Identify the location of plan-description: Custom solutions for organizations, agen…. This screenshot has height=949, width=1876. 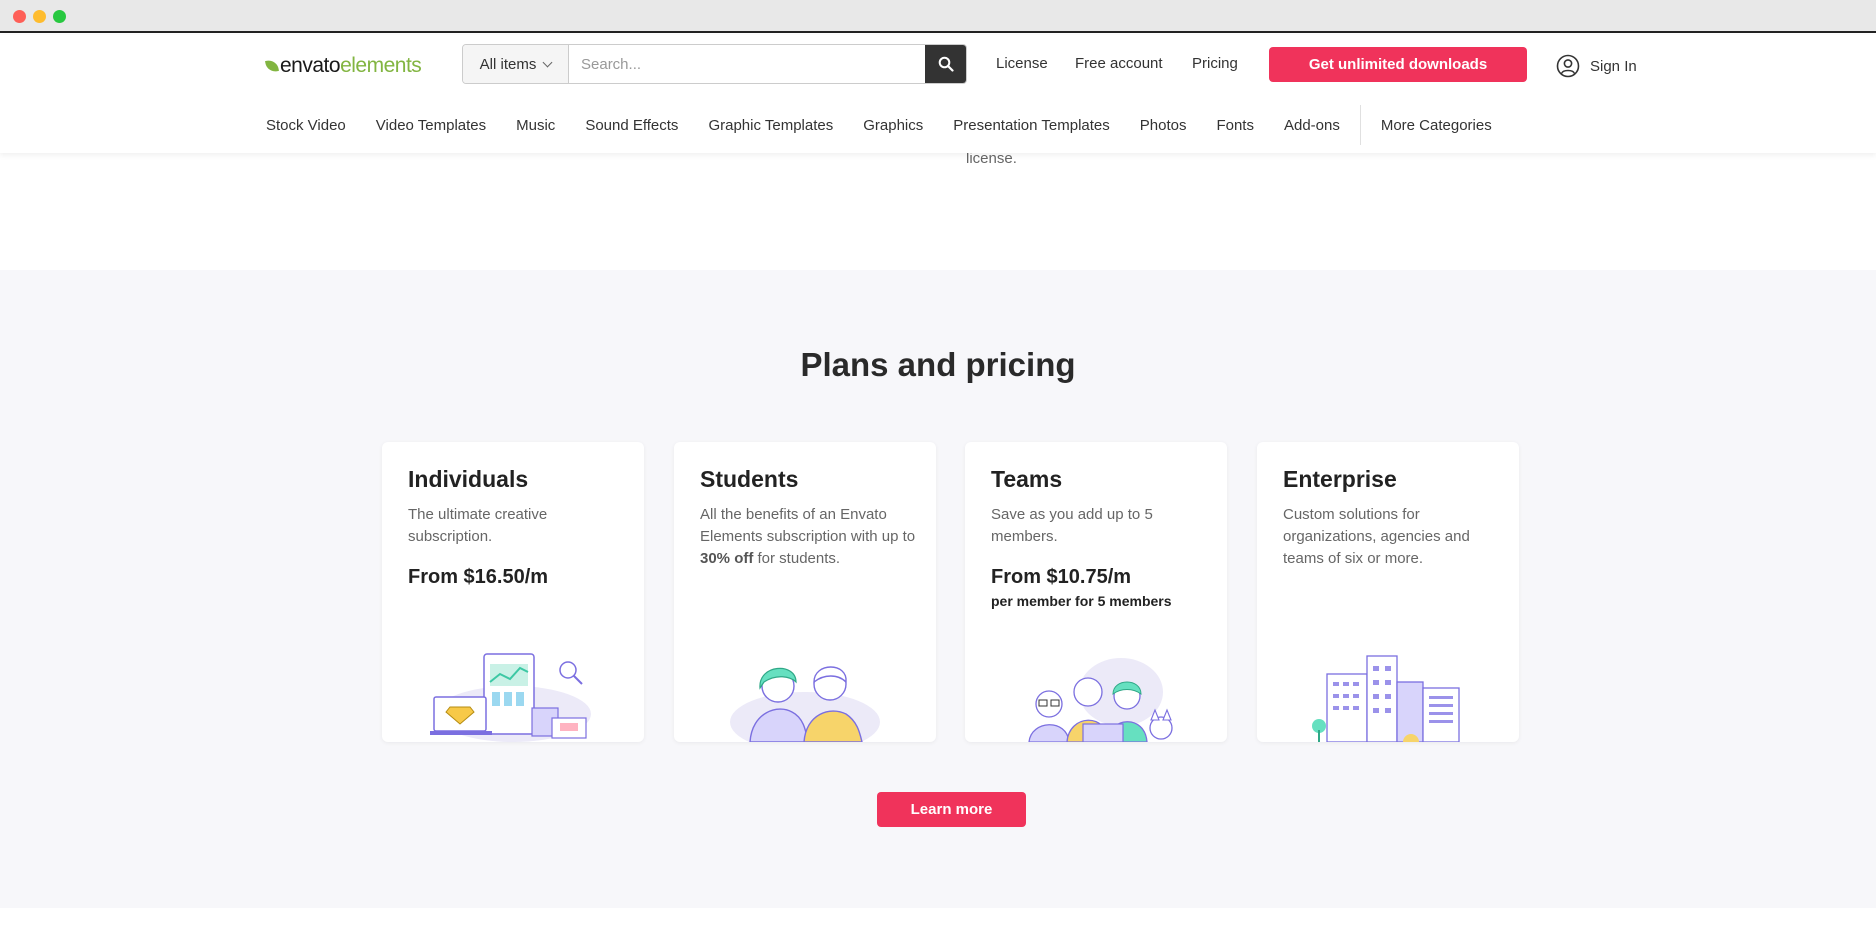
(1376, 536).